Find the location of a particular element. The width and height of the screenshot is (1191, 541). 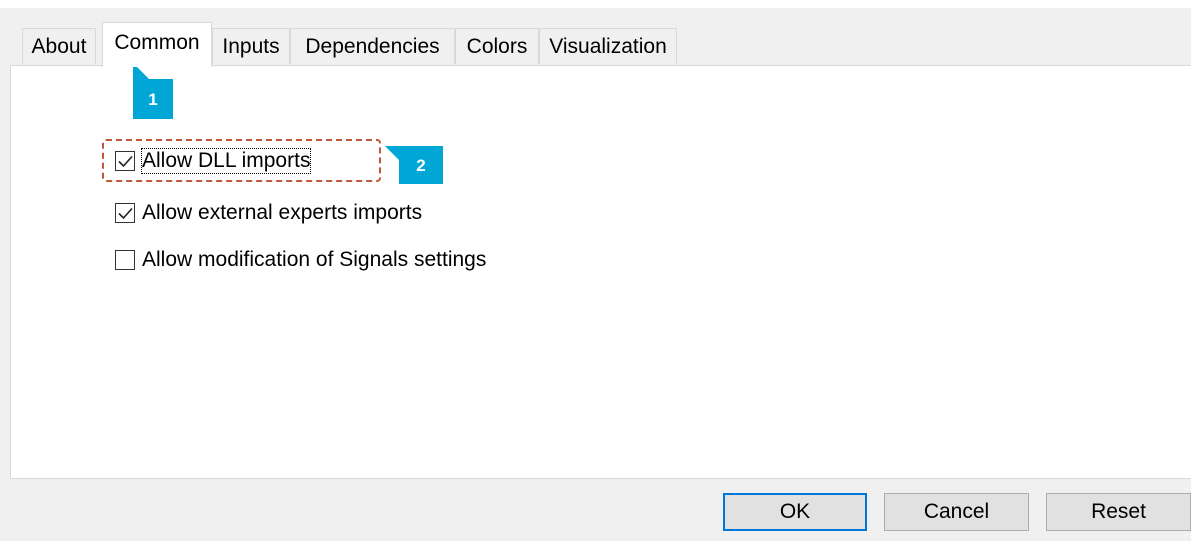

reset-button: Reset is located at coordinates (1118, 512).